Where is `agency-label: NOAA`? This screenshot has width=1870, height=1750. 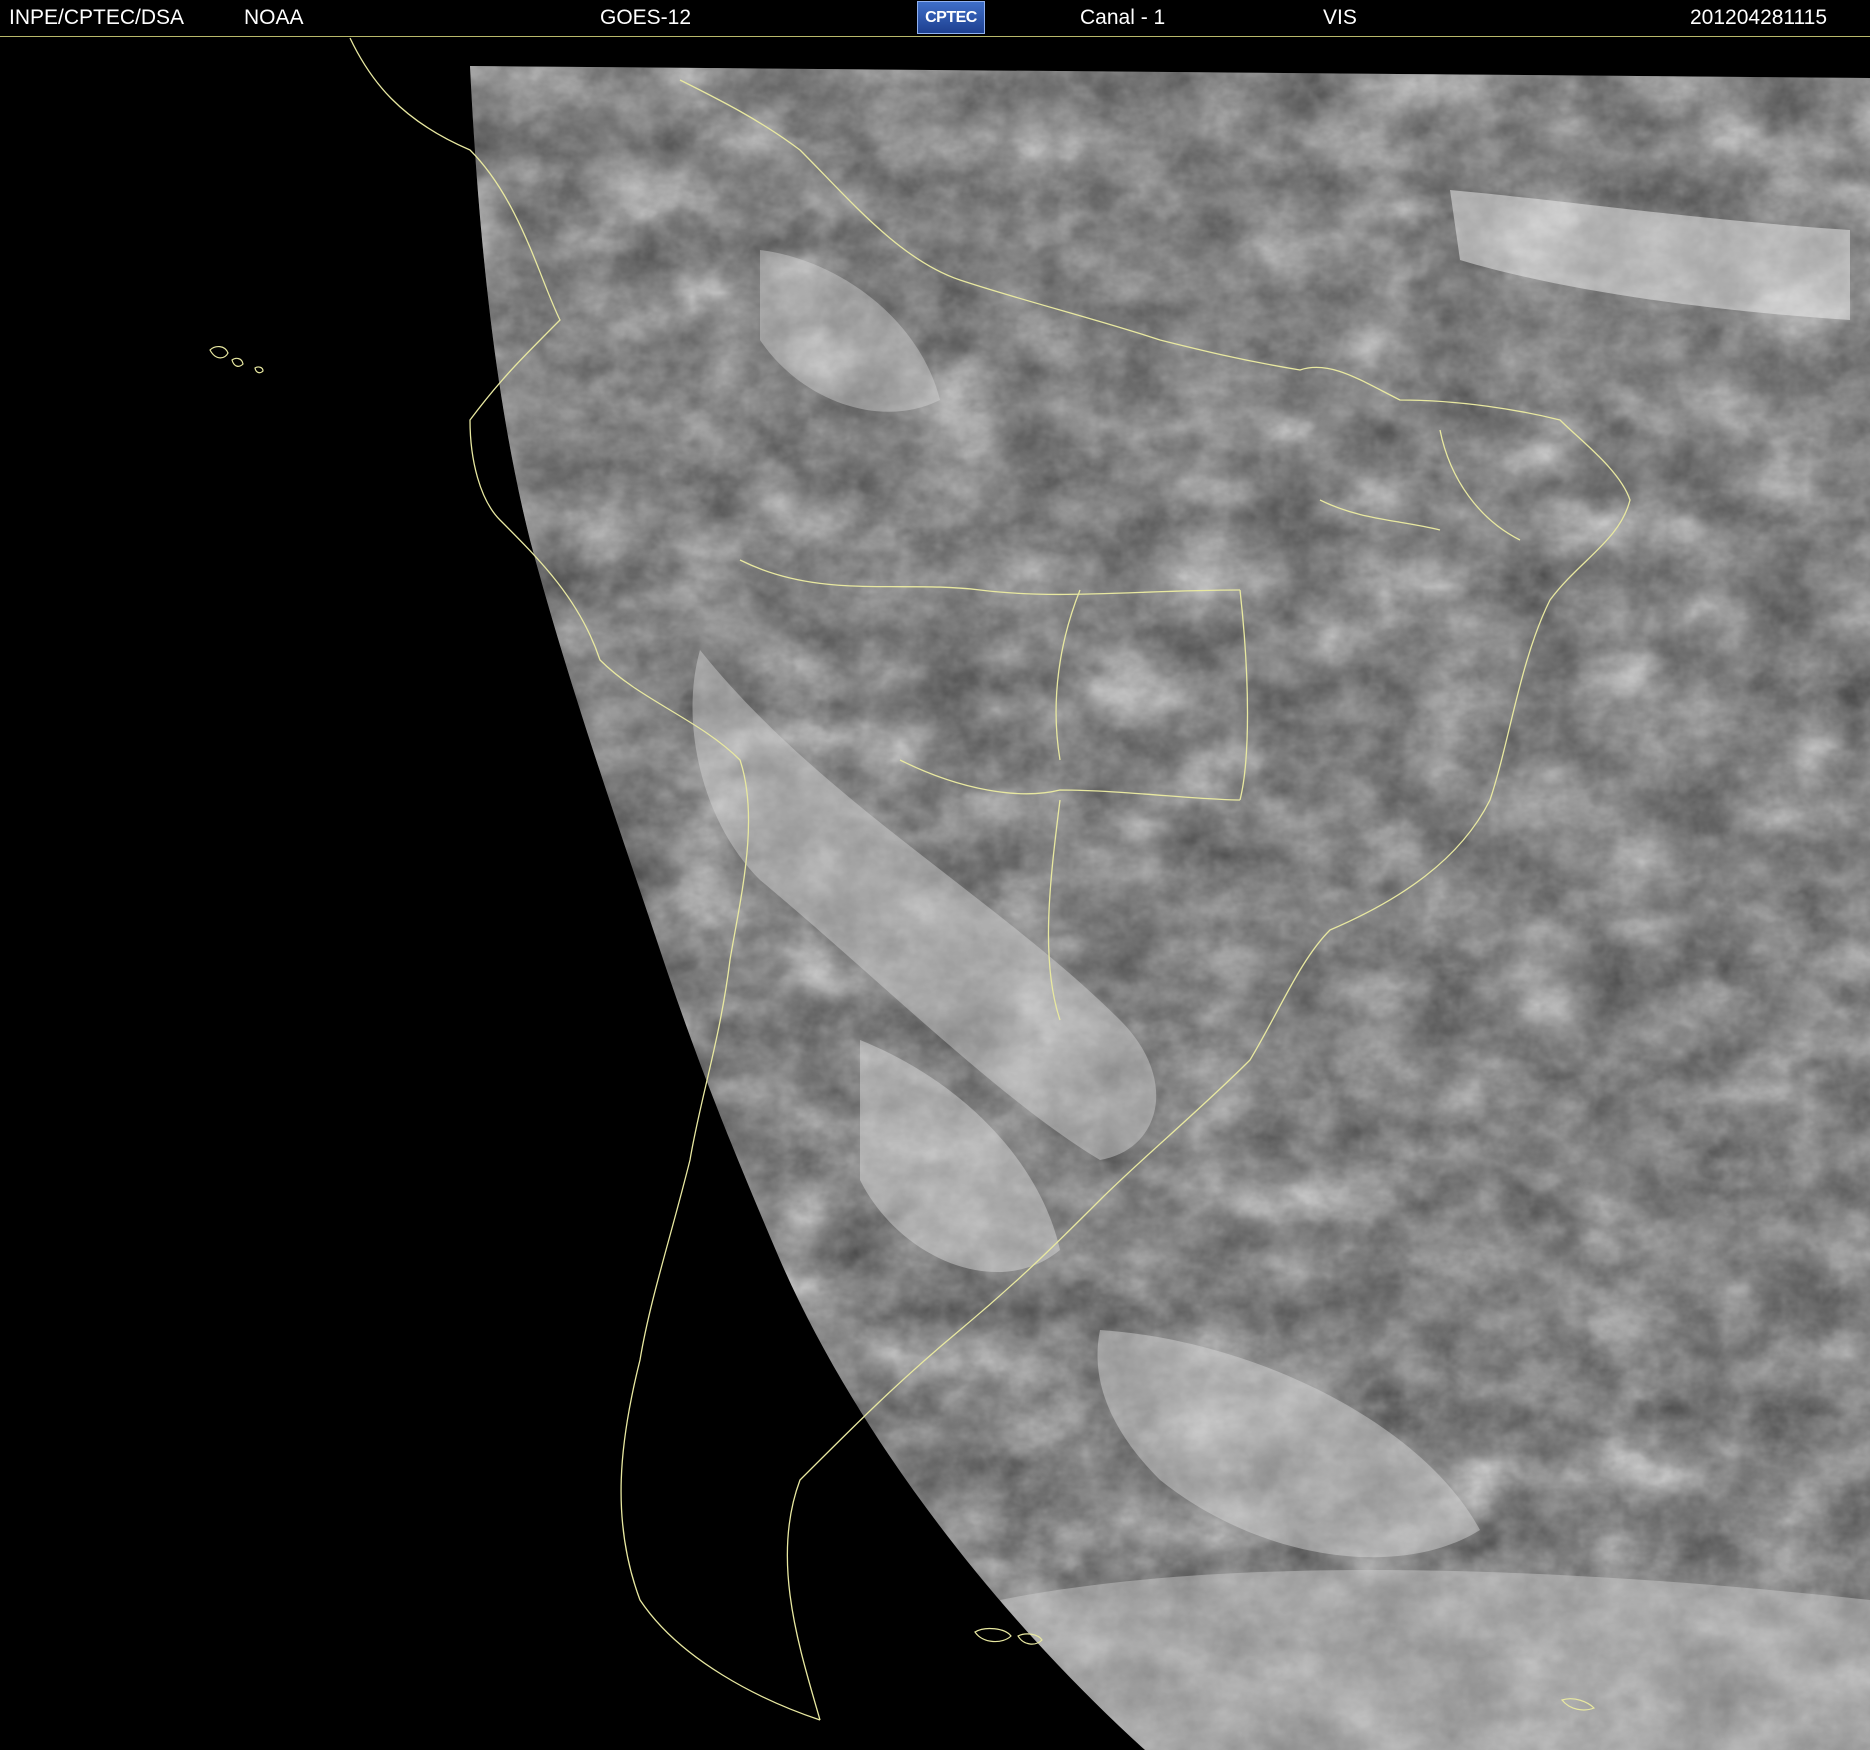 agency-label: NOAA is located at coordinates (274, 17).